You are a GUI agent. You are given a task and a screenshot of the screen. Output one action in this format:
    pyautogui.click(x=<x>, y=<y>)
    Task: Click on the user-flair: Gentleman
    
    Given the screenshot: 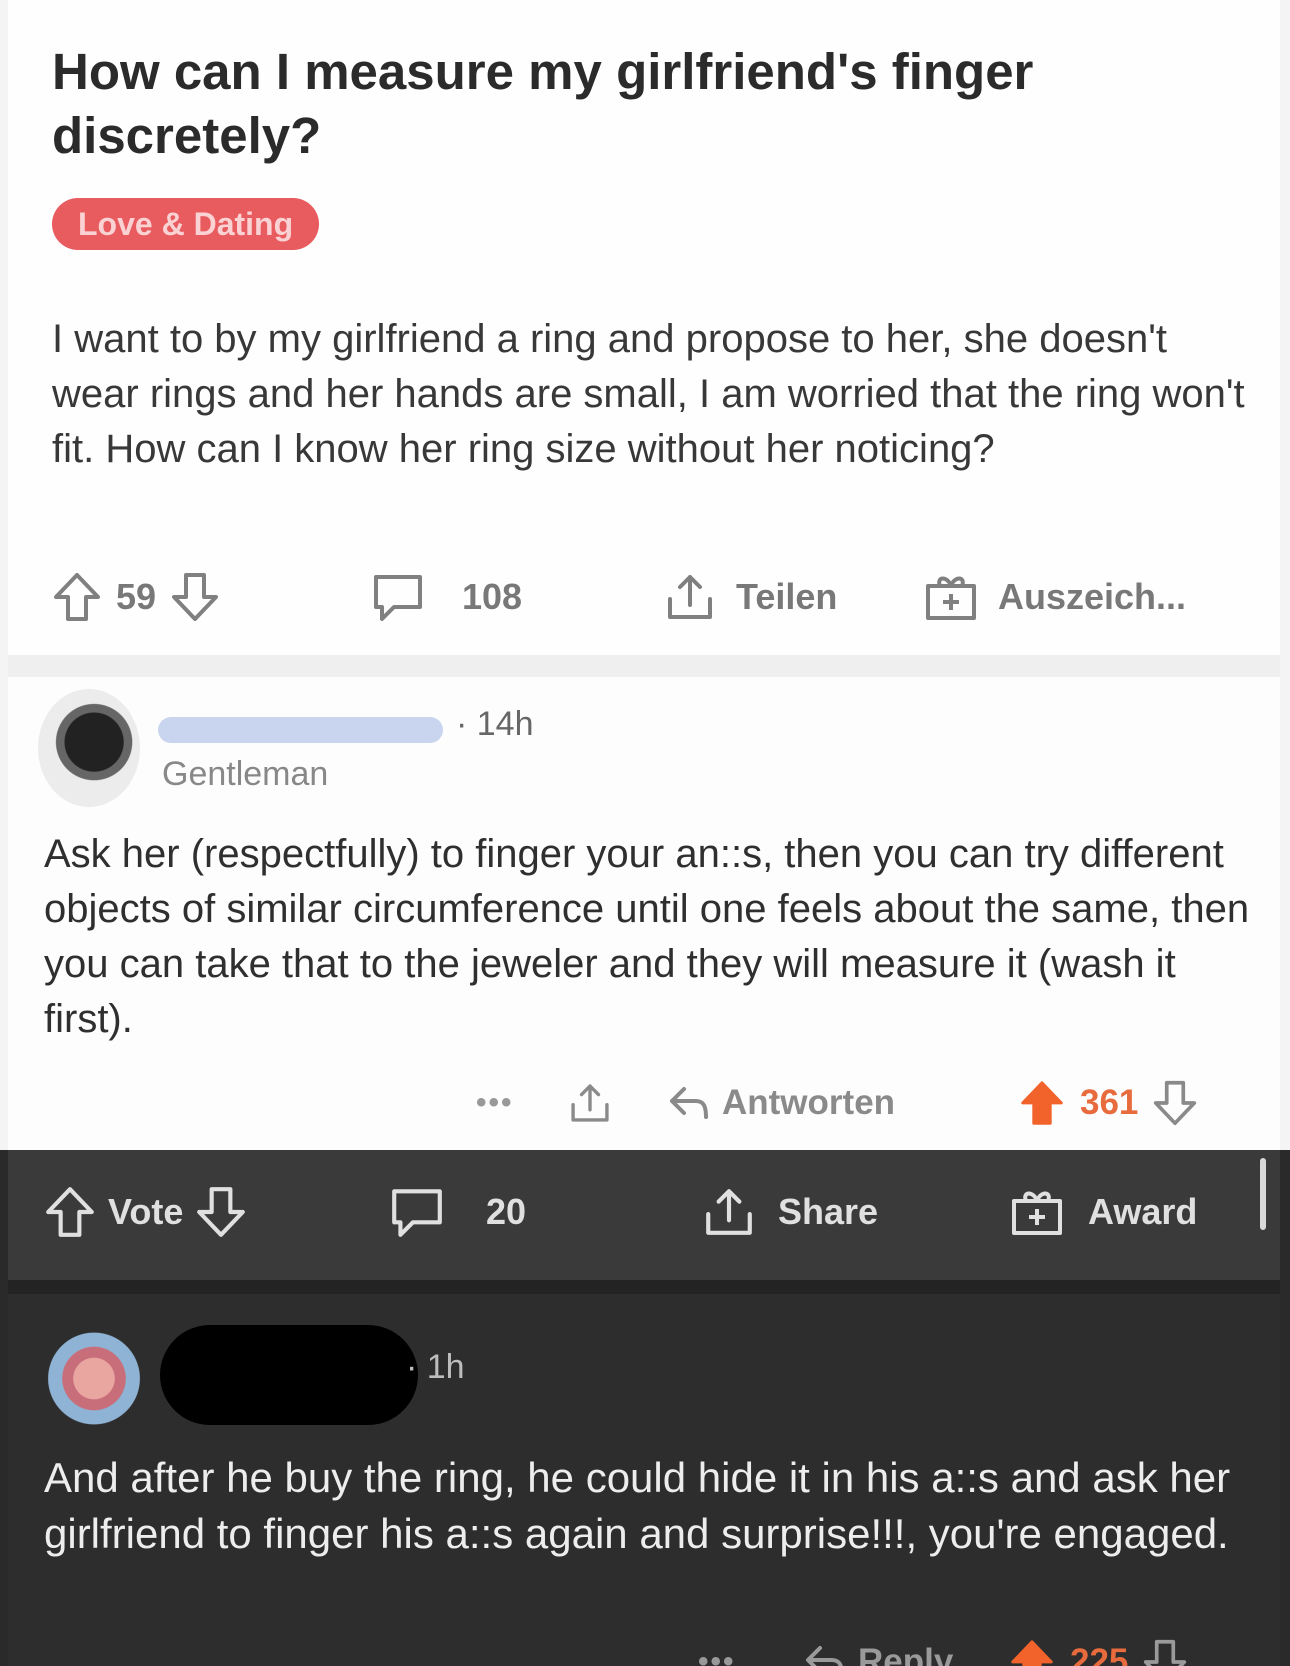 What is the action you would take?
    pyautogui.click(x=245, y=774)
    